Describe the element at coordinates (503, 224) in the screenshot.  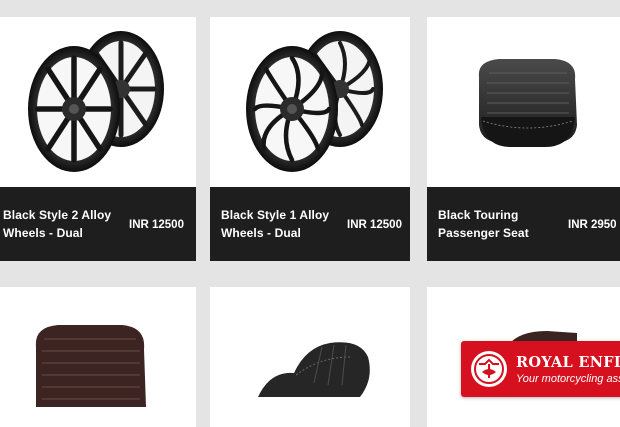
I see `product-name: Black Touring Passenger Seat` at that location.